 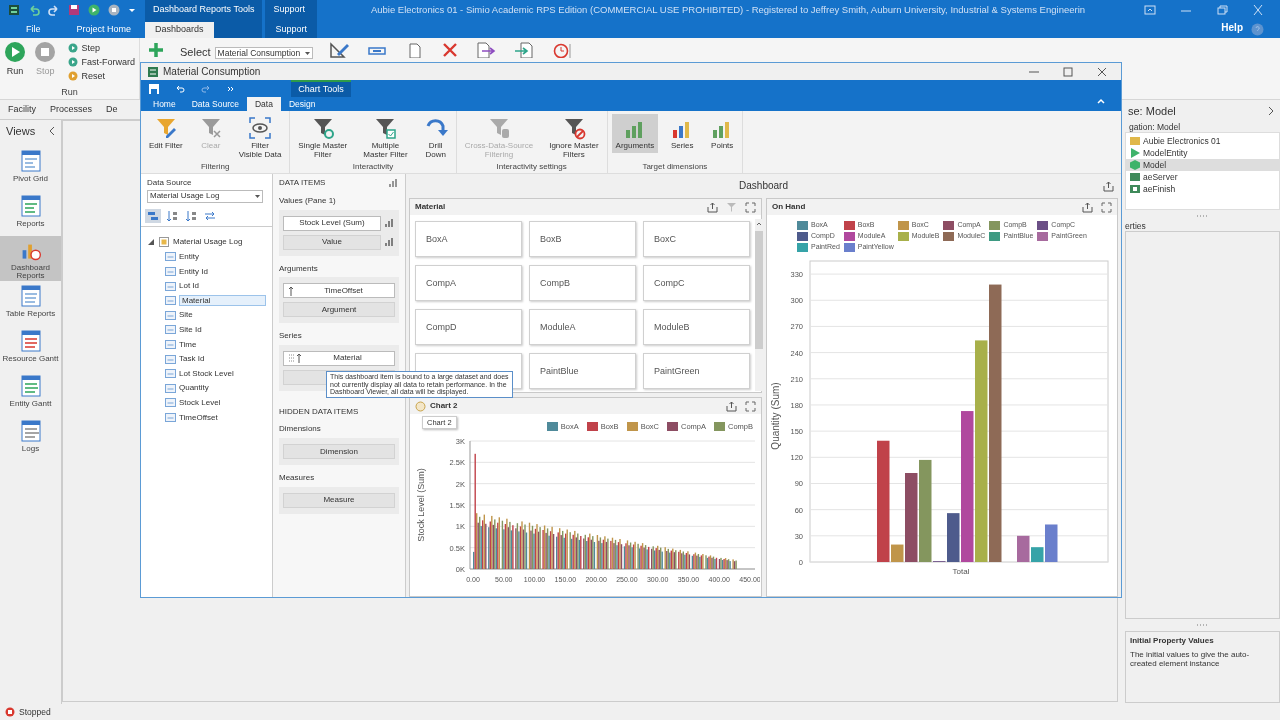 I want to click on section-label: Series, so click(x=291, y=336).